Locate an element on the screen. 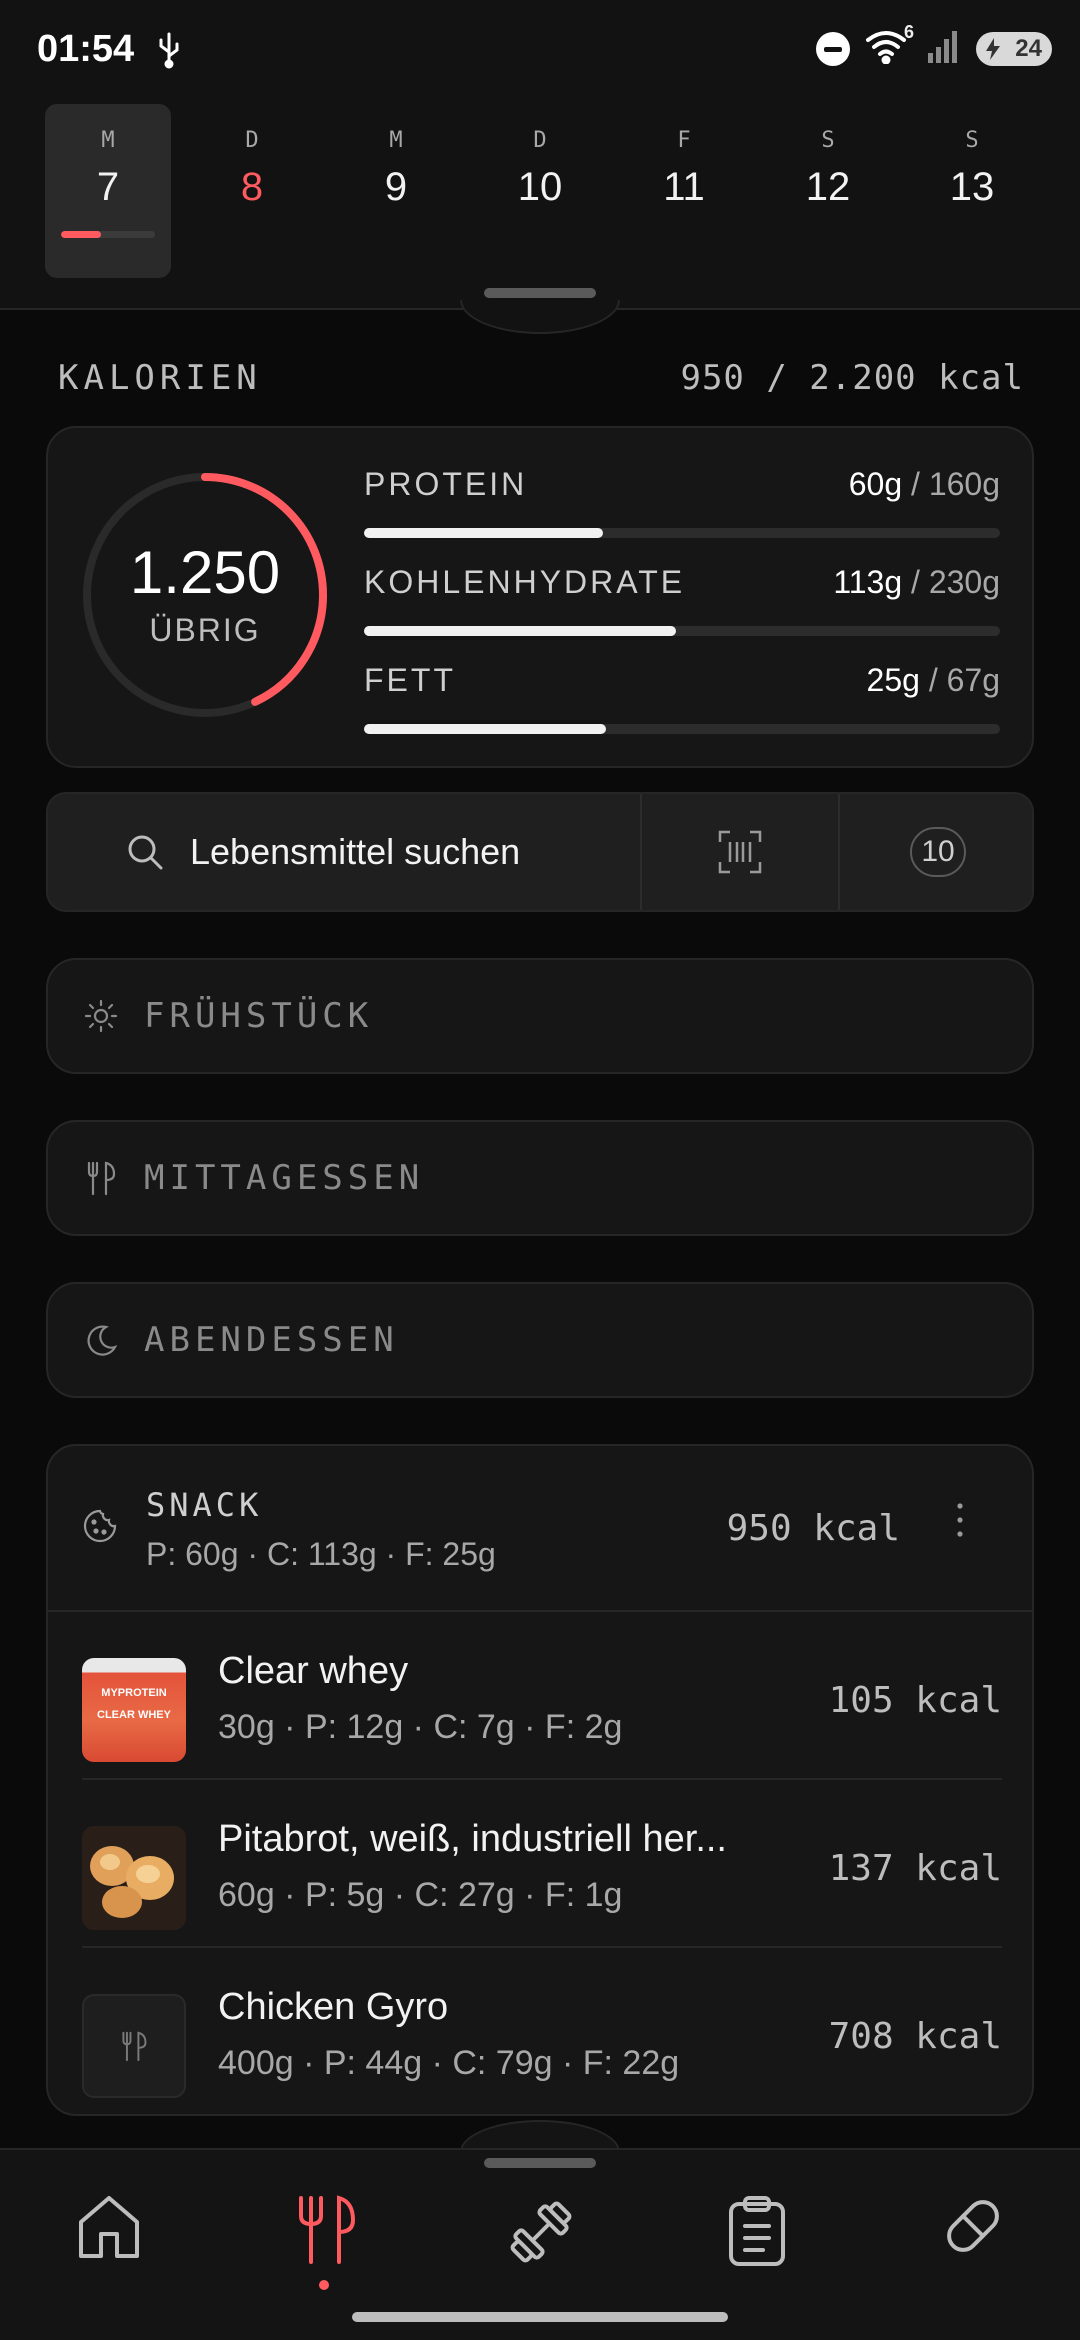 The height and width of the screenshot is (2340, 1080). day-9: M 9 is located at coordinates (396, 191).